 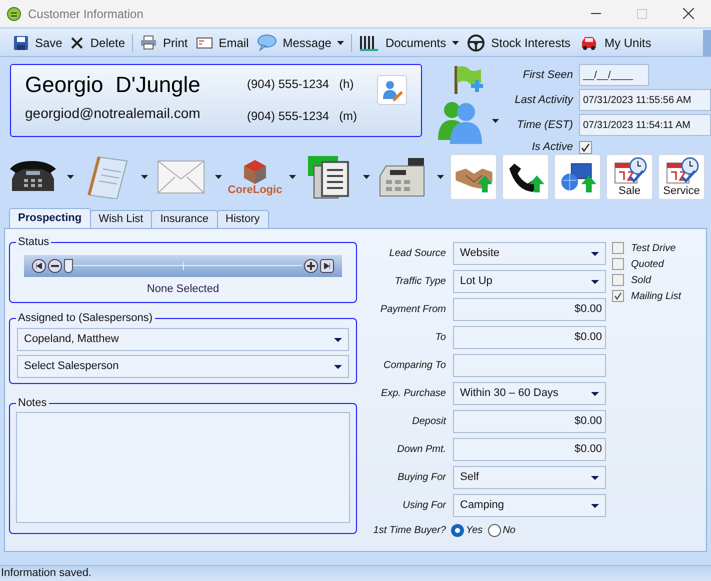 What do you see at coordinates (85, 318) in the screenshot?
I see `group-title: Assigned to (Salespersons)` at bounding box center [85, 318].